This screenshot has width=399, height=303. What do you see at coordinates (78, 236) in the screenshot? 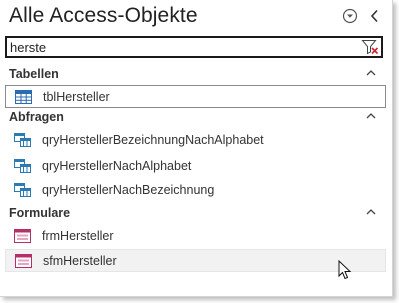
I see `item-label: frmHersteller` at bounding box center [78, 236].